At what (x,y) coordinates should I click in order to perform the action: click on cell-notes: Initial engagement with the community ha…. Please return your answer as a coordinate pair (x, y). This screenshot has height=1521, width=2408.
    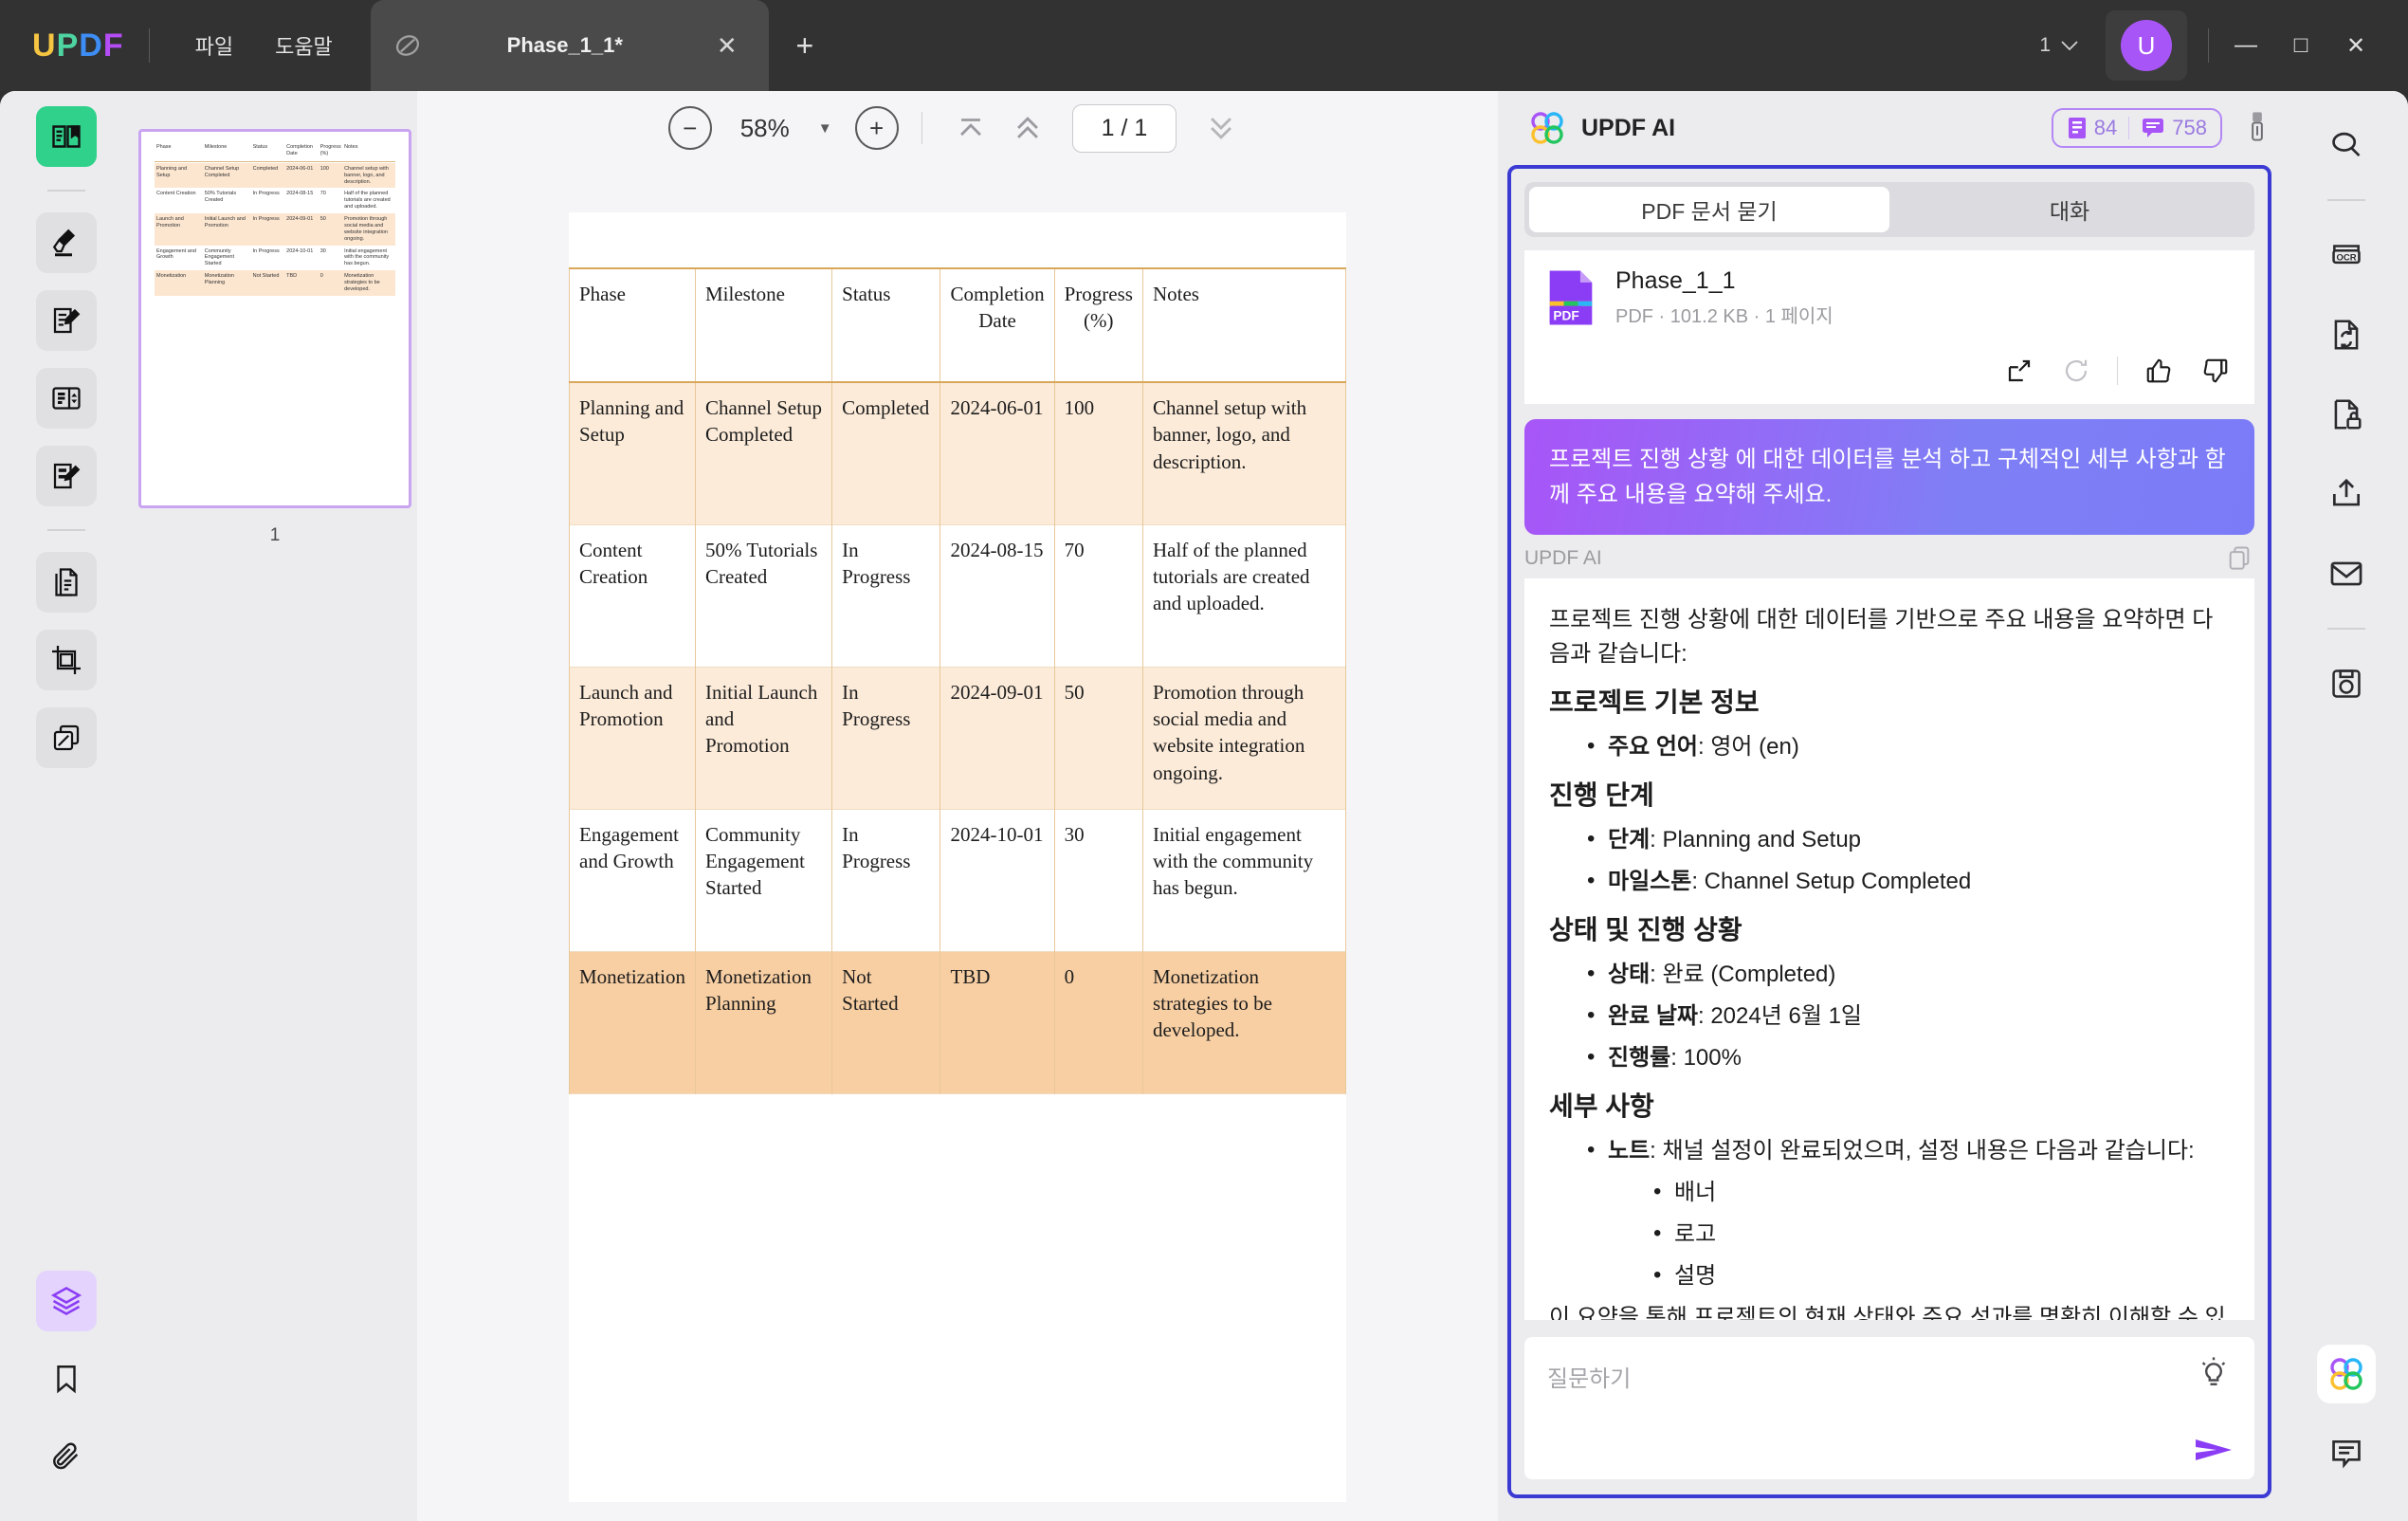
    Looking at the image, I should click on (1244, 880).